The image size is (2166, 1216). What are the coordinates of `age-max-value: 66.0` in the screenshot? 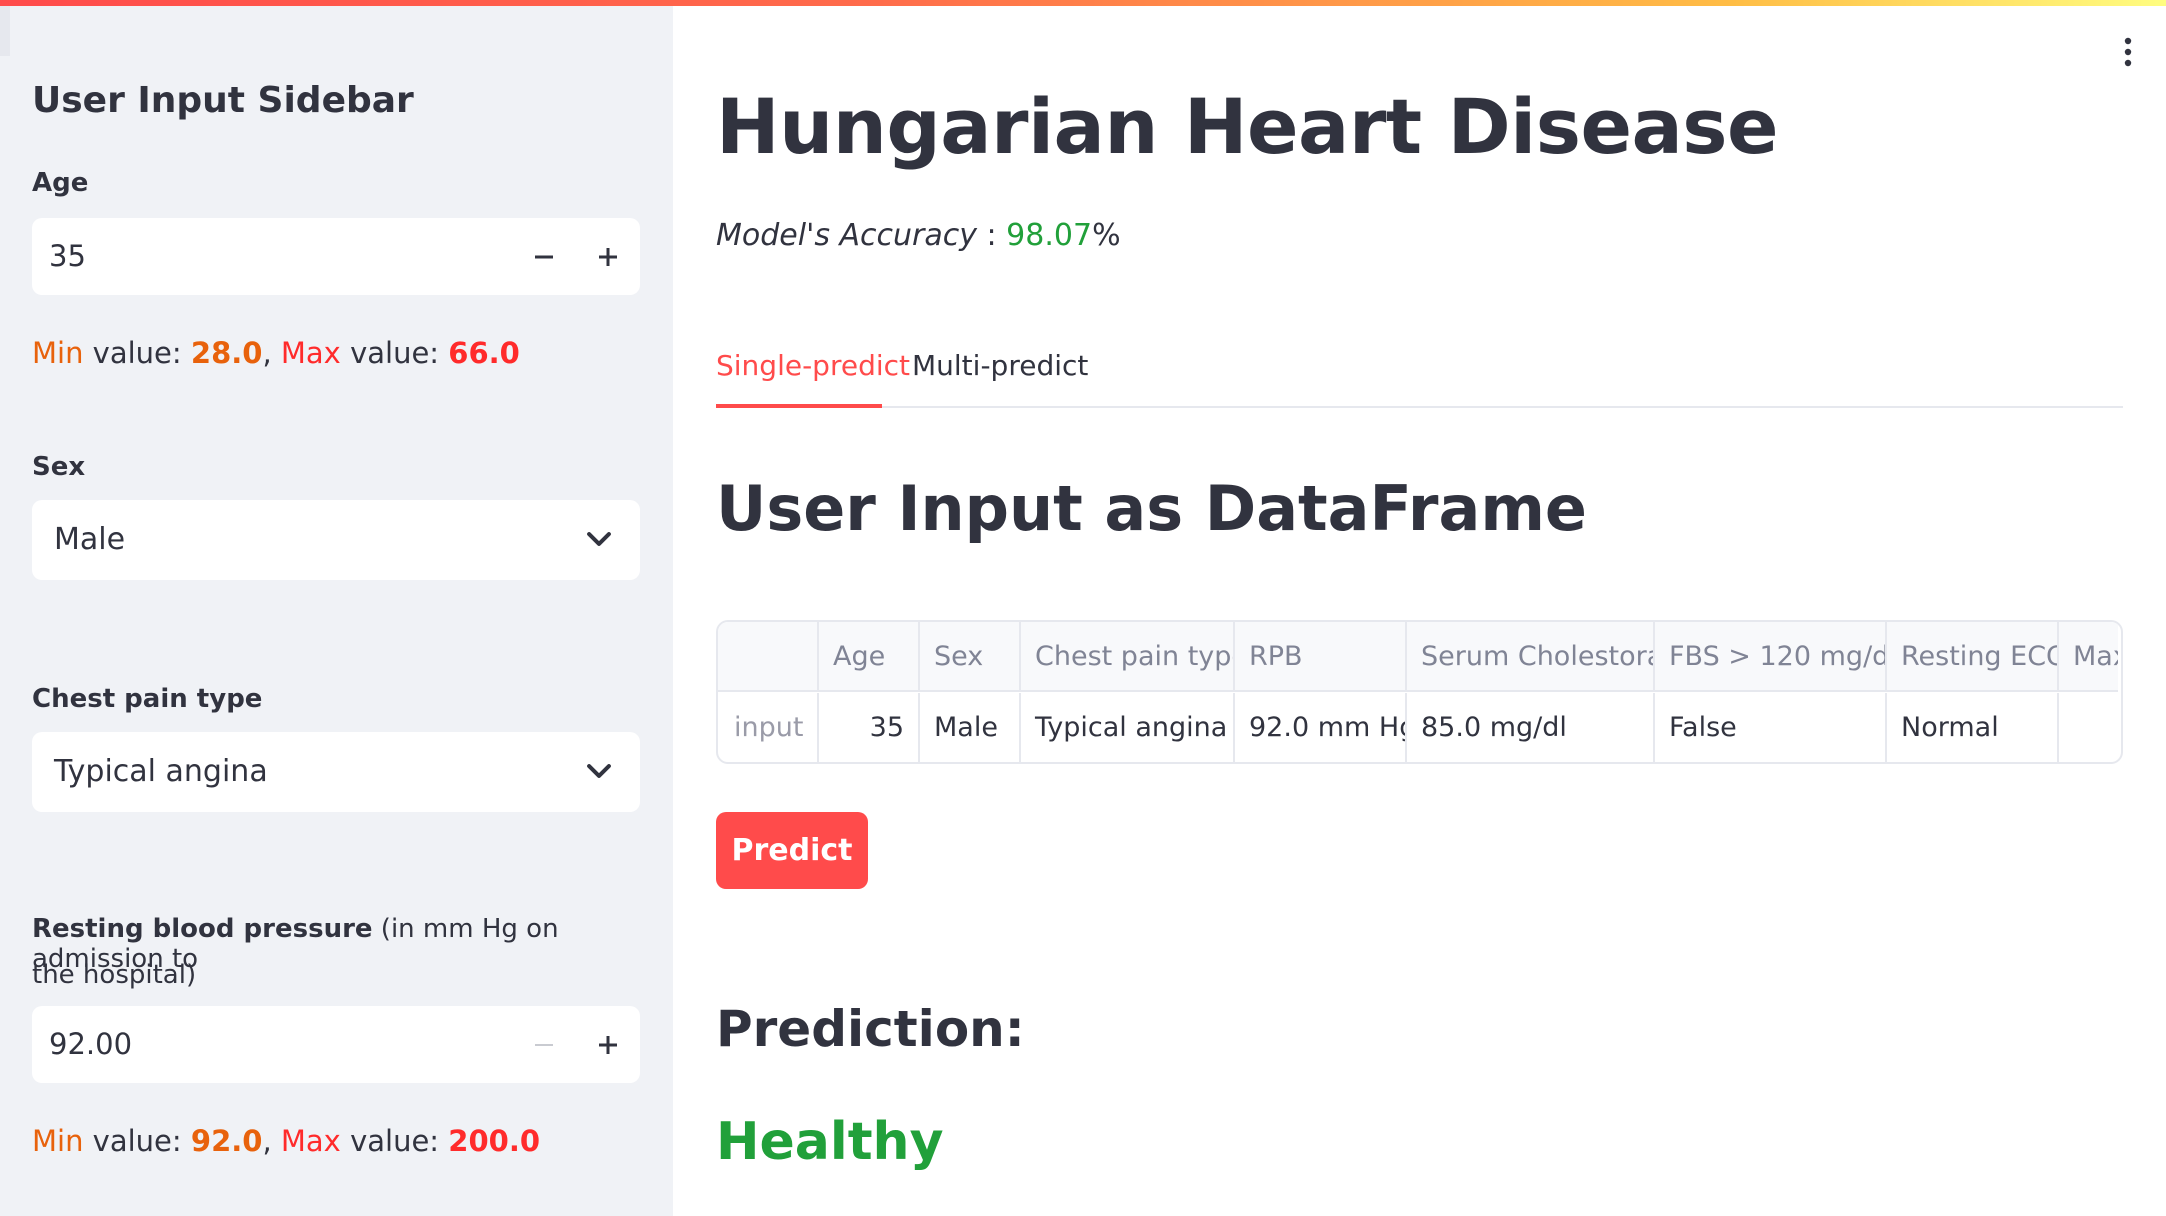 It's located at (484, 353).